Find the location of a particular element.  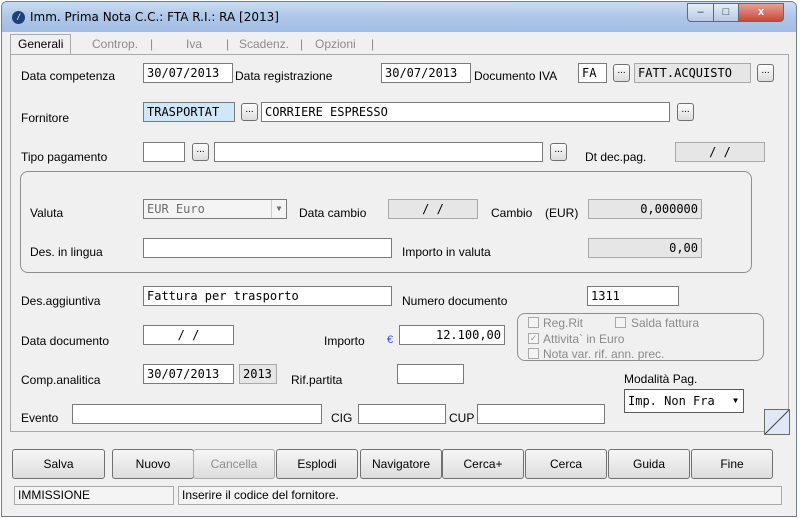

des-aggiuntiva-field: Fattura per trasporto is located at coordinates (267, 296).